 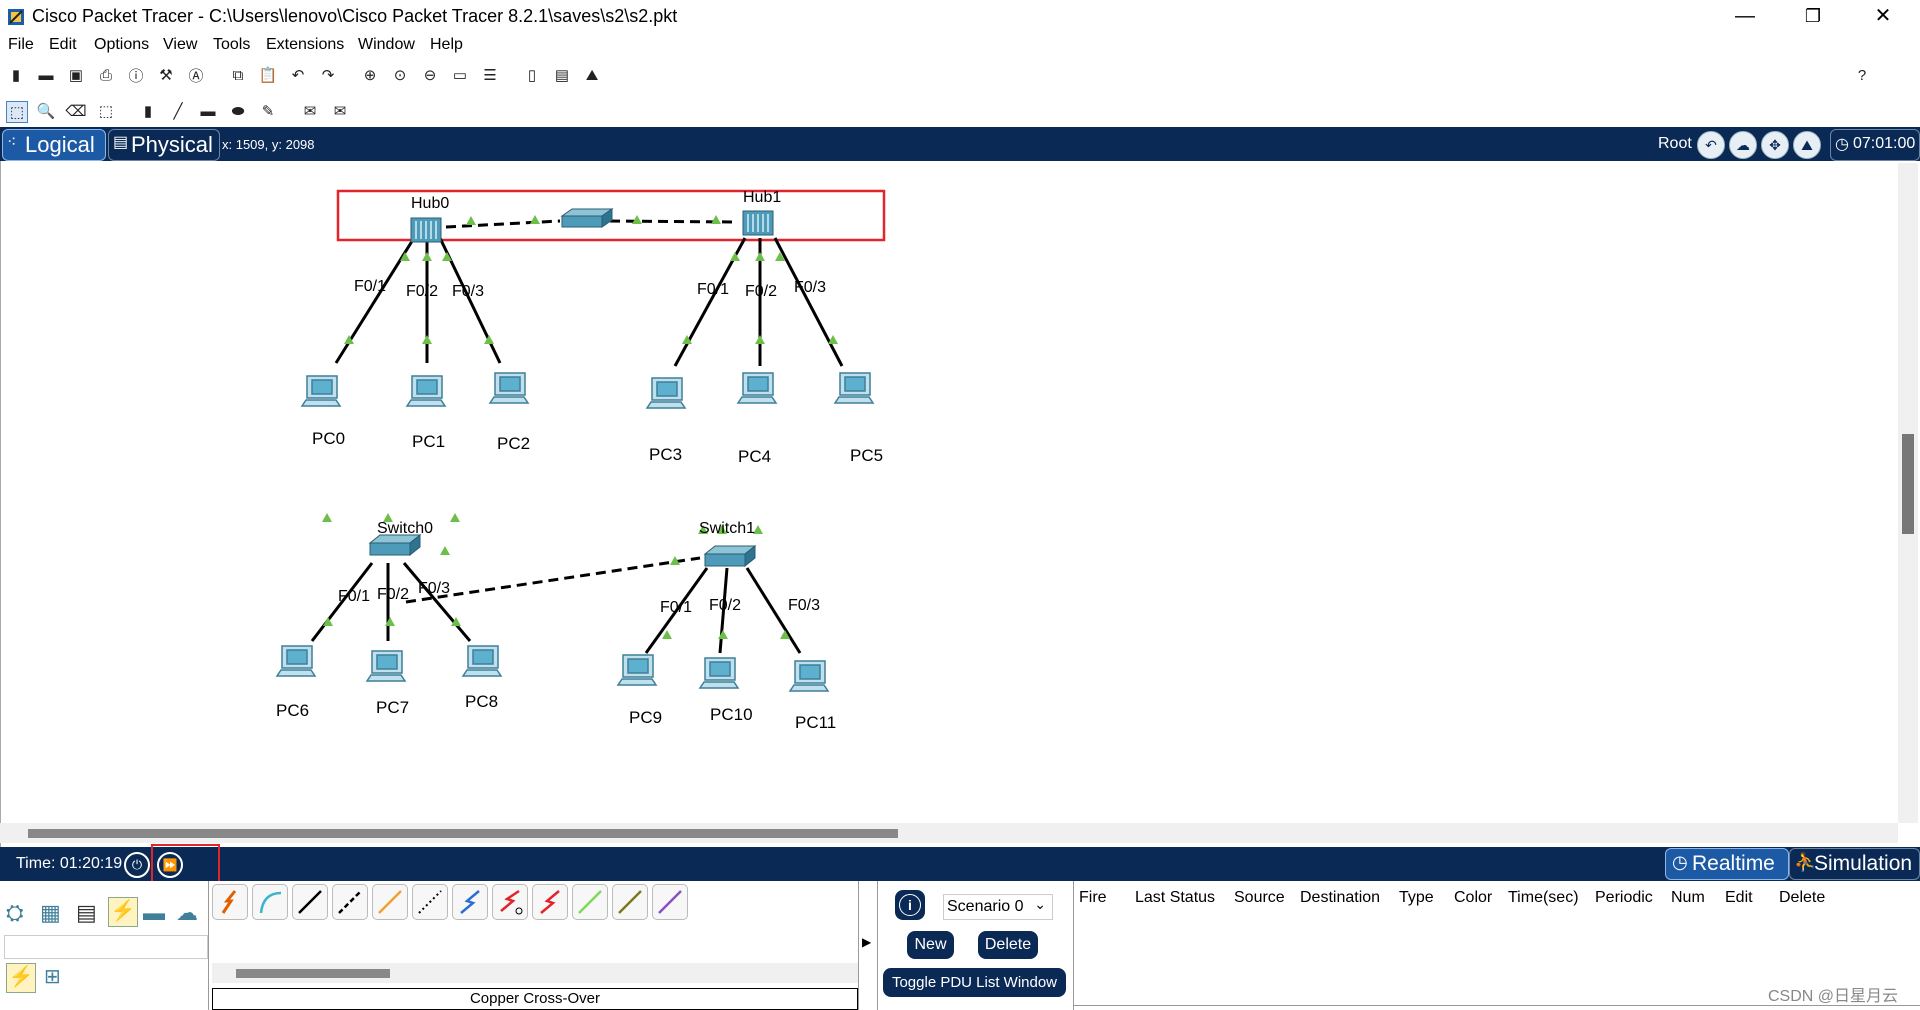 What do you see at coordinates (463, 833) in the screenshot?
I see `horizontal-scroll-thumb` at bounding box center [463, 833].